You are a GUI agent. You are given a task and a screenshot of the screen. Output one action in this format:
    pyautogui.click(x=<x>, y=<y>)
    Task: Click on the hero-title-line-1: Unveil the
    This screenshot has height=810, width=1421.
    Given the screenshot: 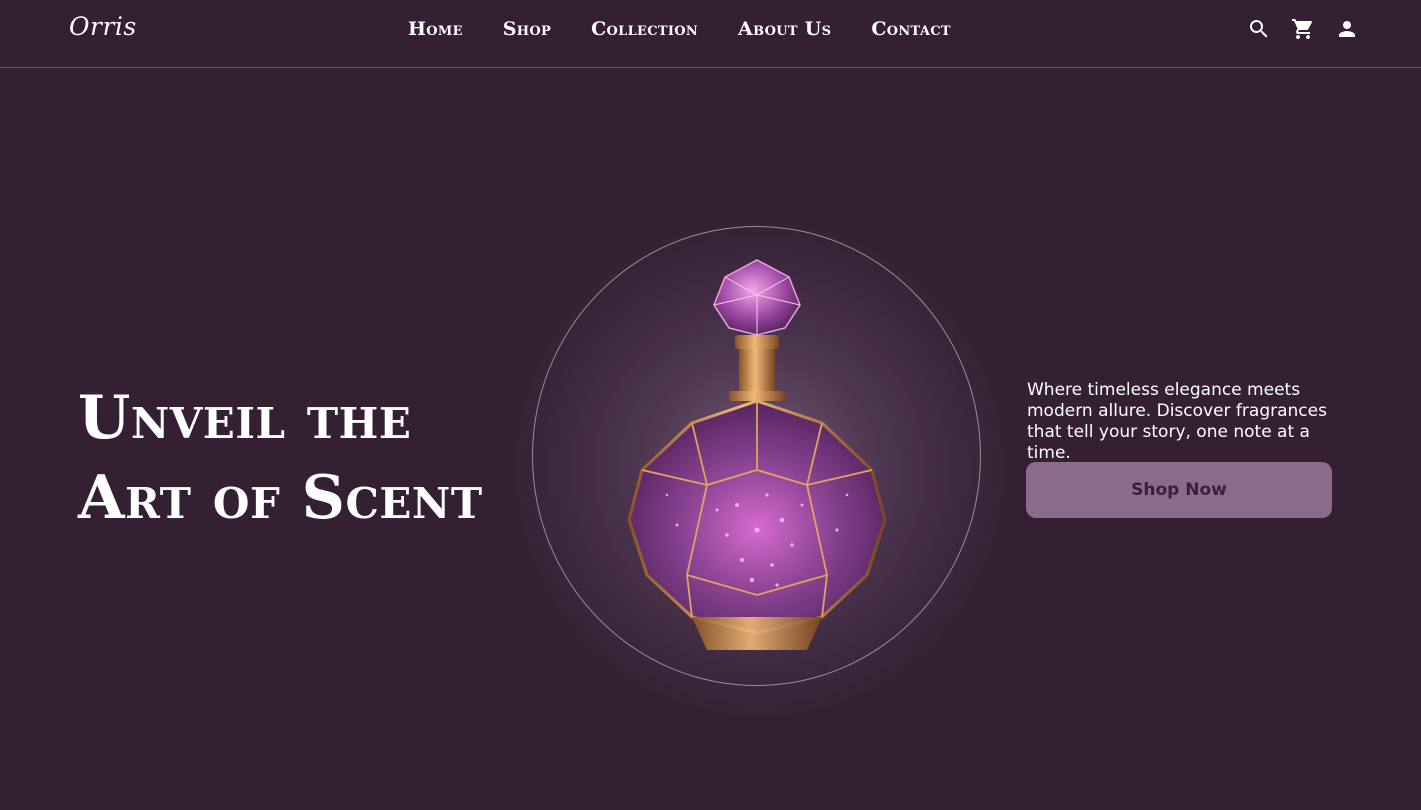 What is the action you would take?
    pyautogui.click(x=245, y=418)
    